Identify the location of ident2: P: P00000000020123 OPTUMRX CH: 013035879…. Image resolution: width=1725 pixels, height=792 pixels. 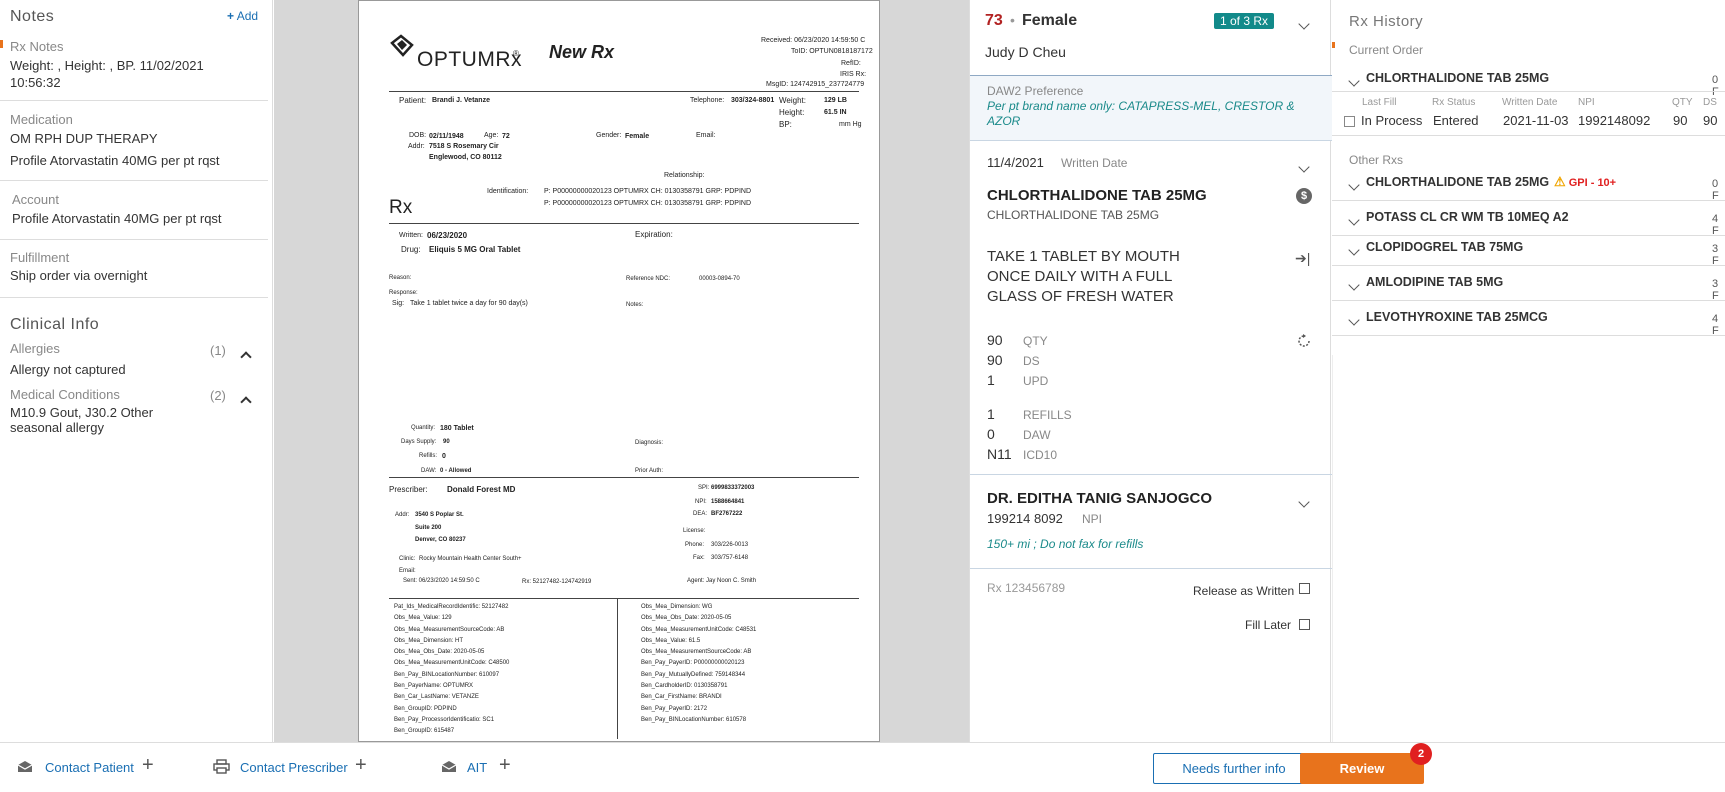
(648, 203).